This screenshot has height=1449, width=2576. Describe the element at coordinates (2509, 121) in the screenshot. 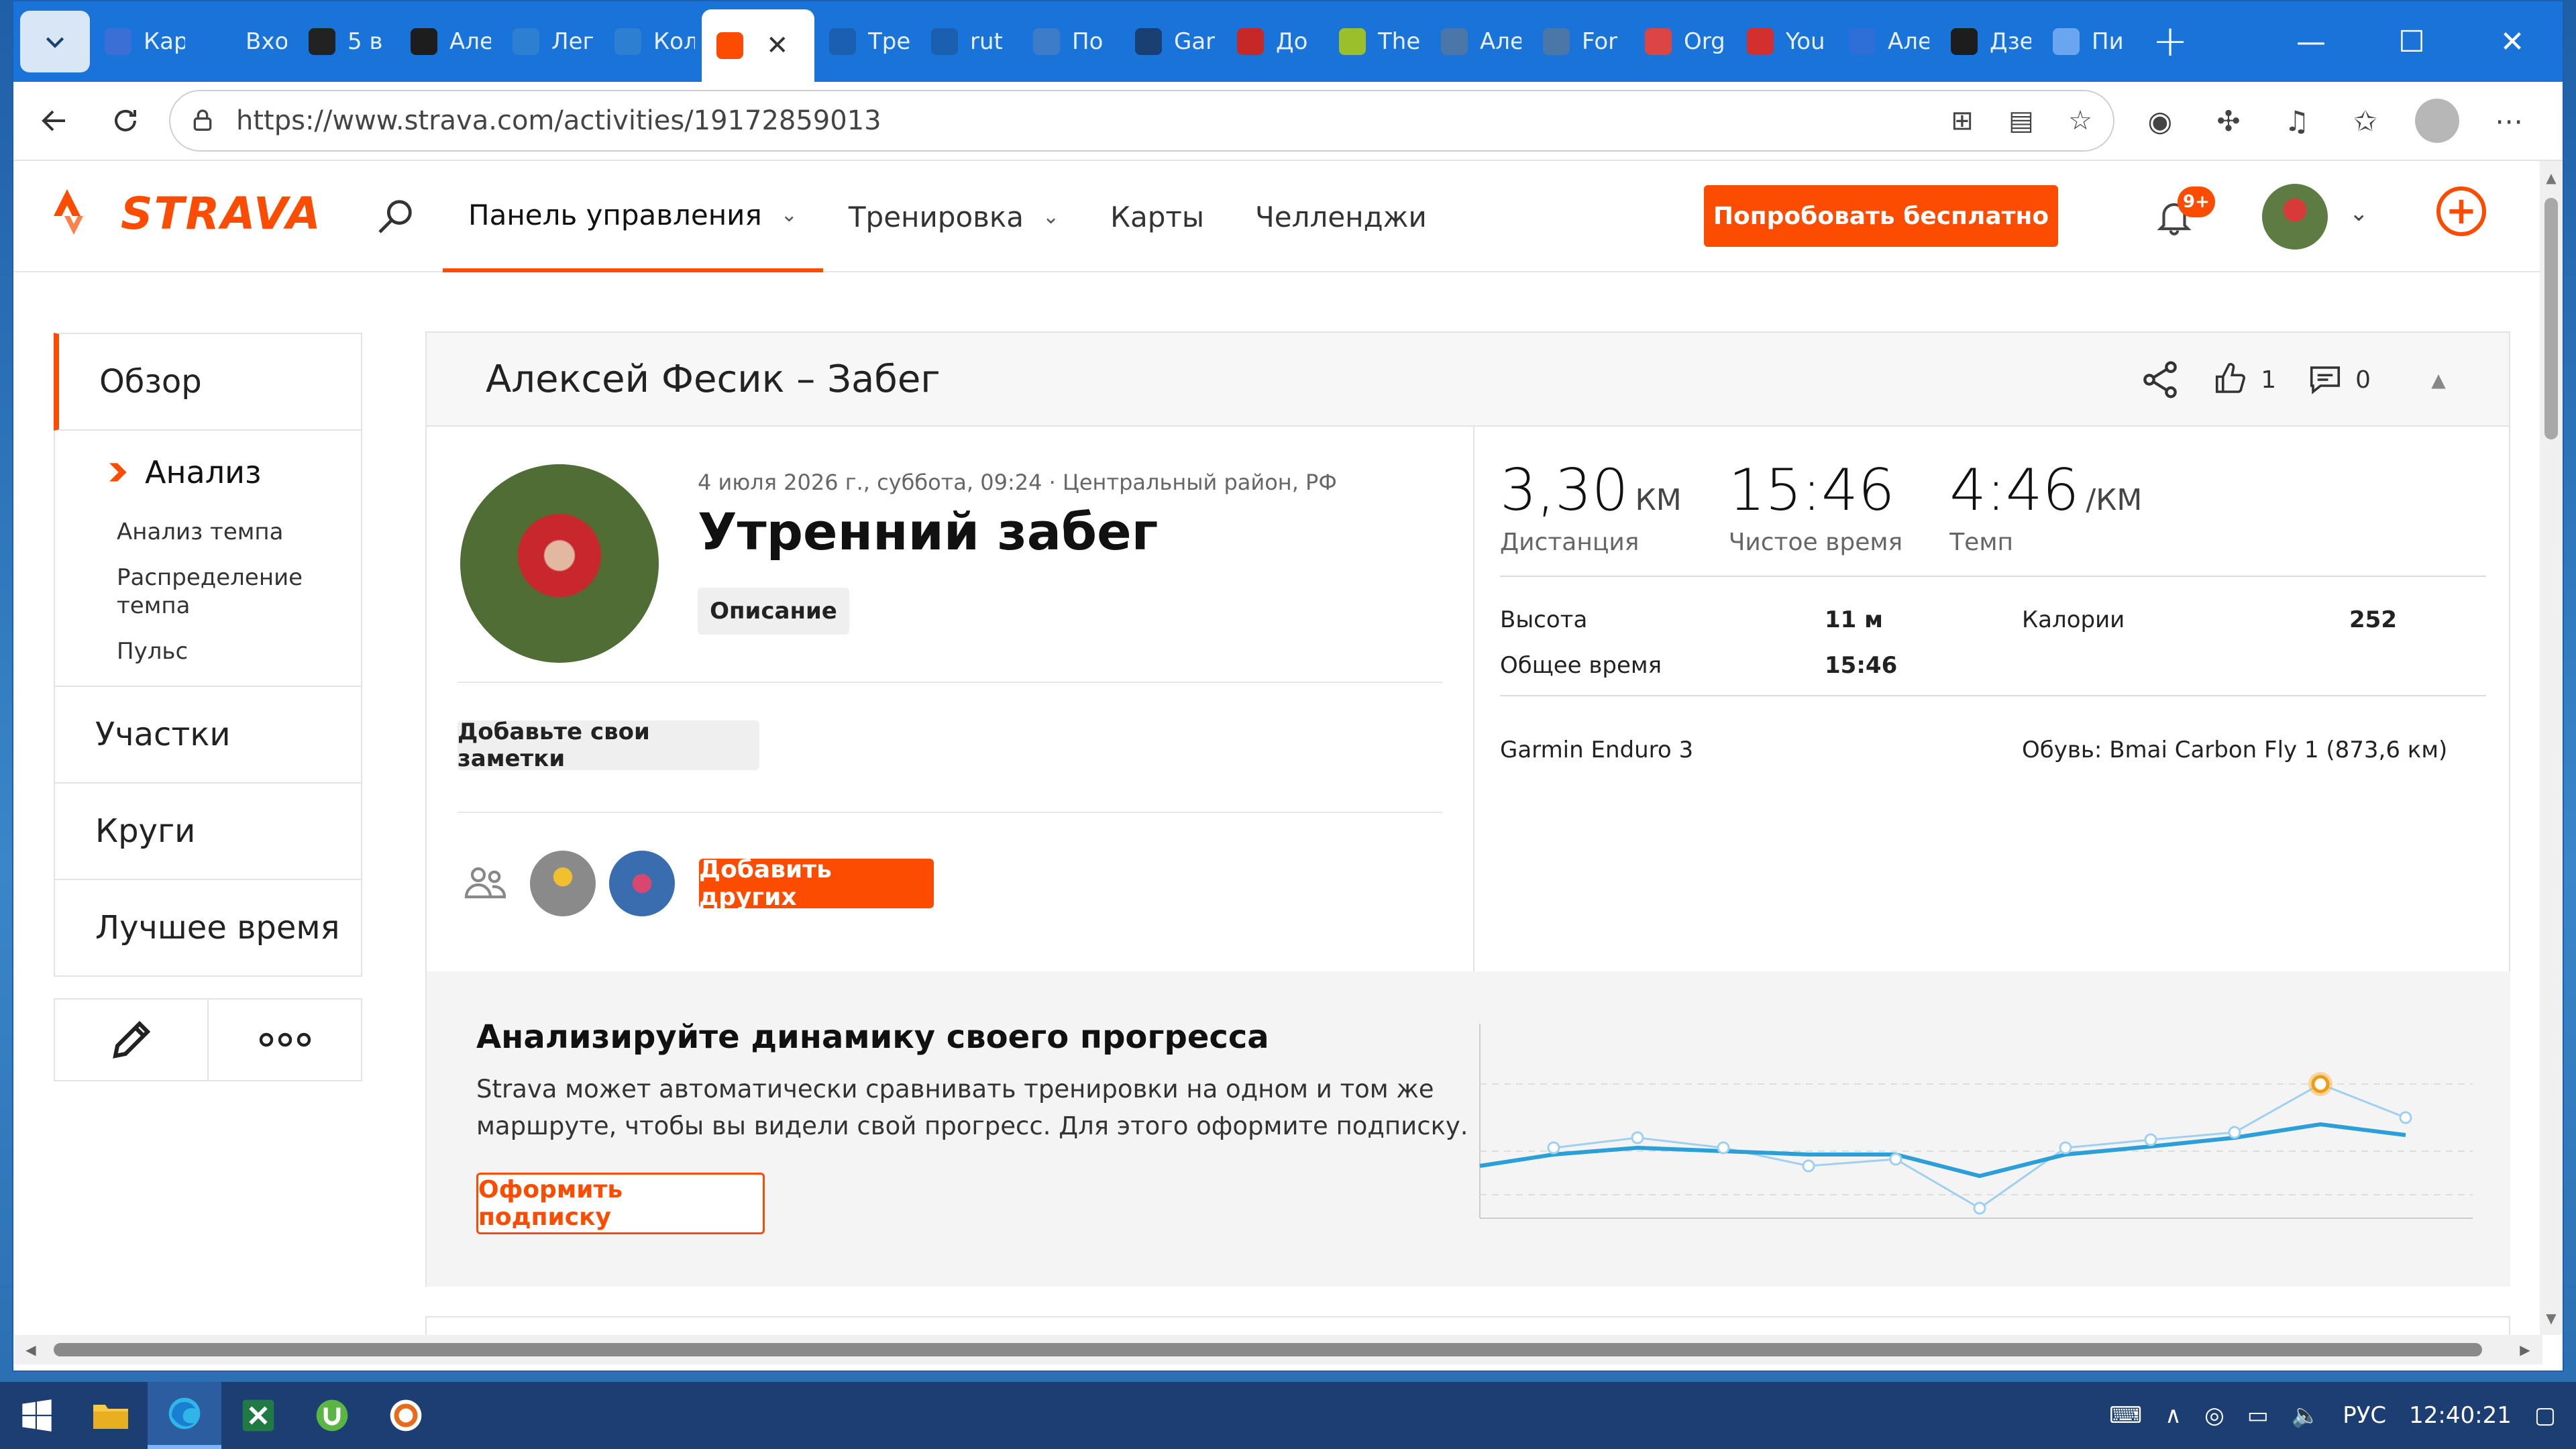

I see `more-icon: ⋯` at that location.